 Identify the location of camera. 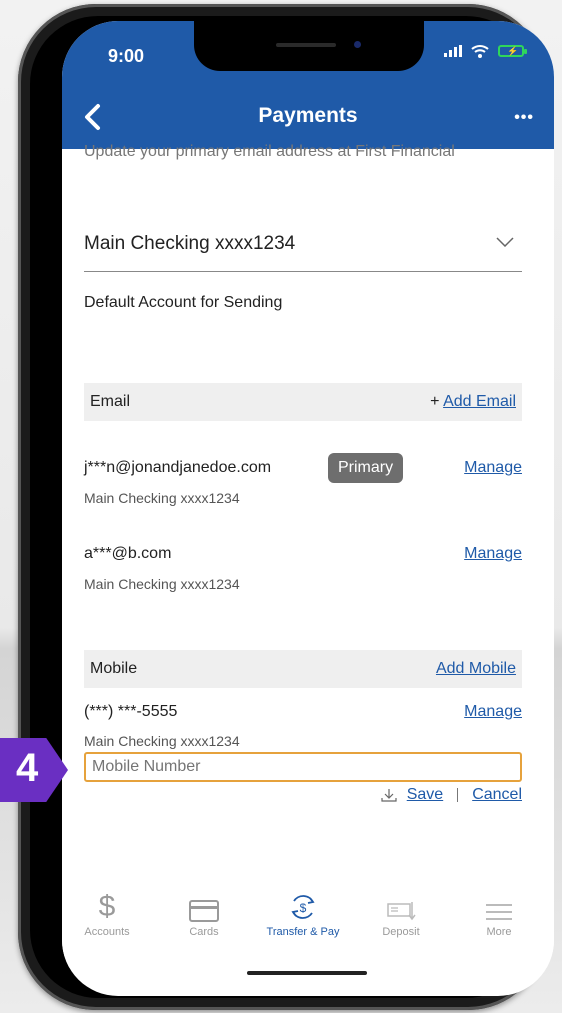
(357, 44).